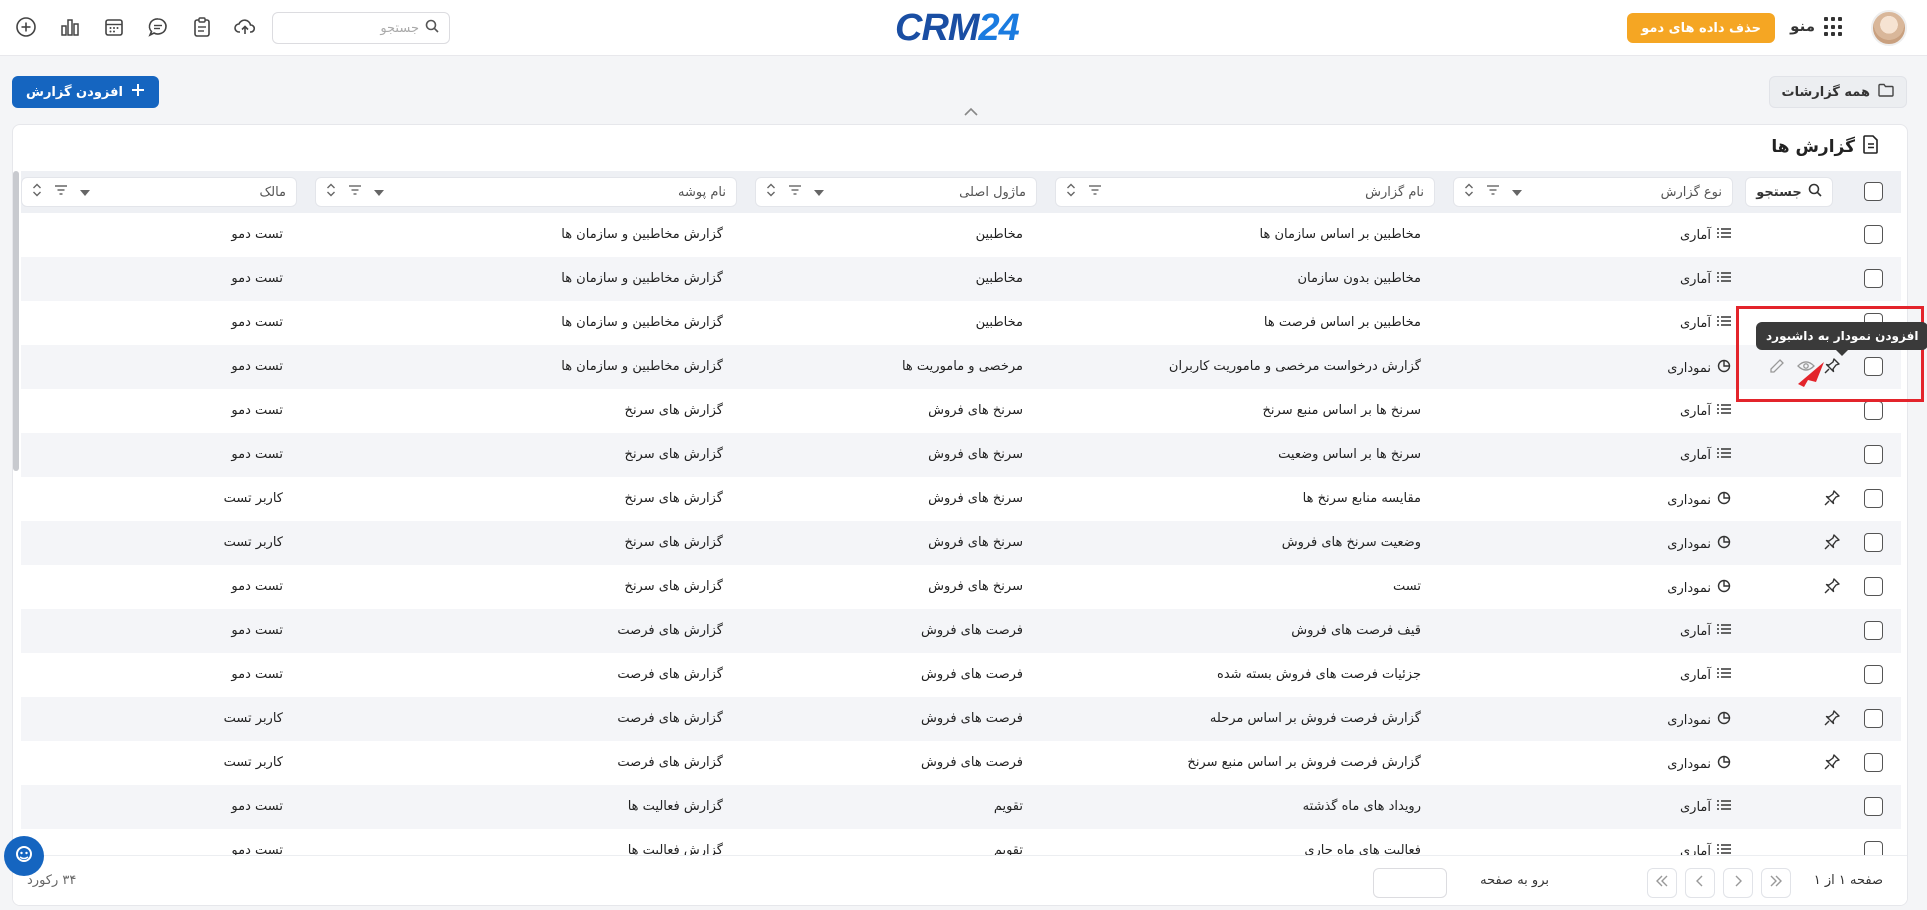 The width and height of the screenshot is (1927, 910). Describe the element at coordinates (896, 192) in the screenshot. I see `column-header-module: ماژول اصلی` at that location.